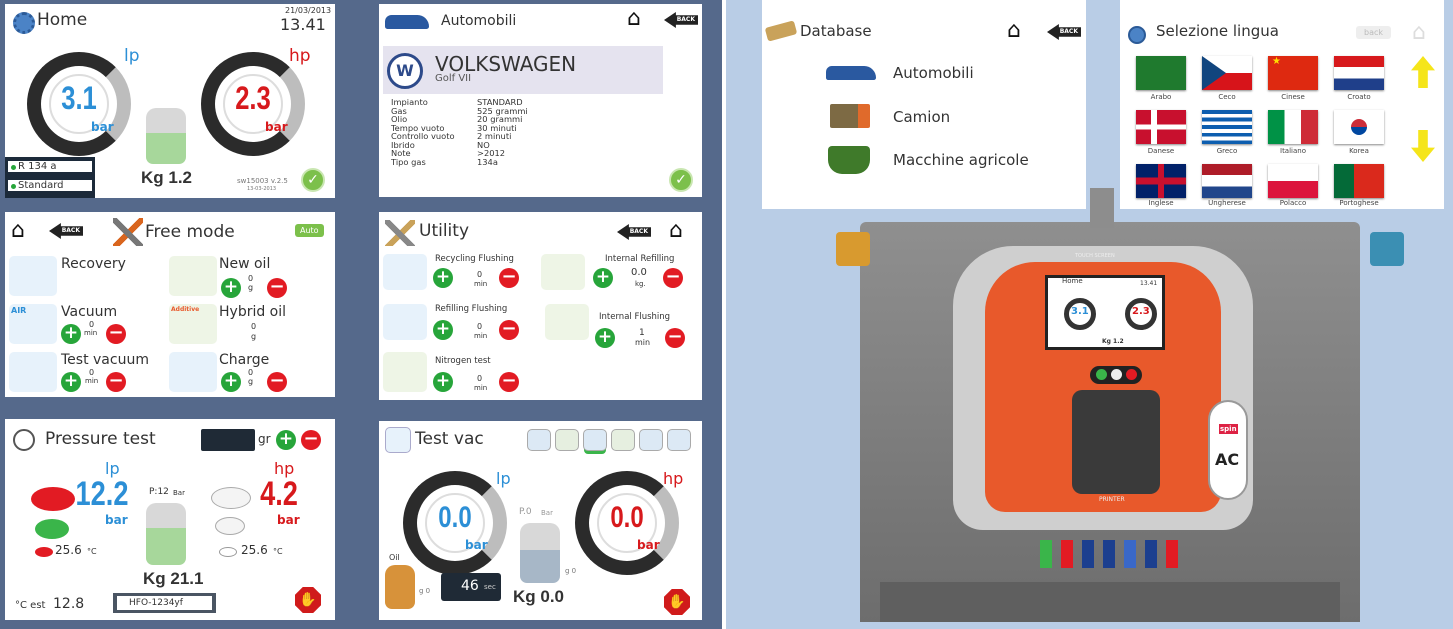  I want to click on recycling-value: 0, so click(480, 274).